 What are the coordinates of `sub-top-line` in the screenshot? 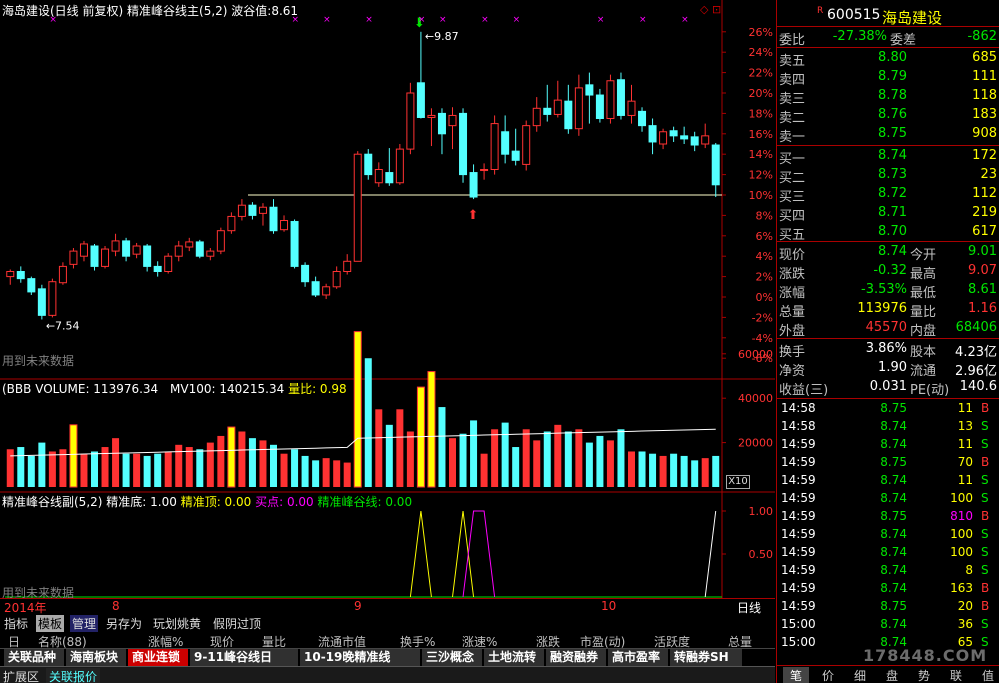 It's located at (420, 554).